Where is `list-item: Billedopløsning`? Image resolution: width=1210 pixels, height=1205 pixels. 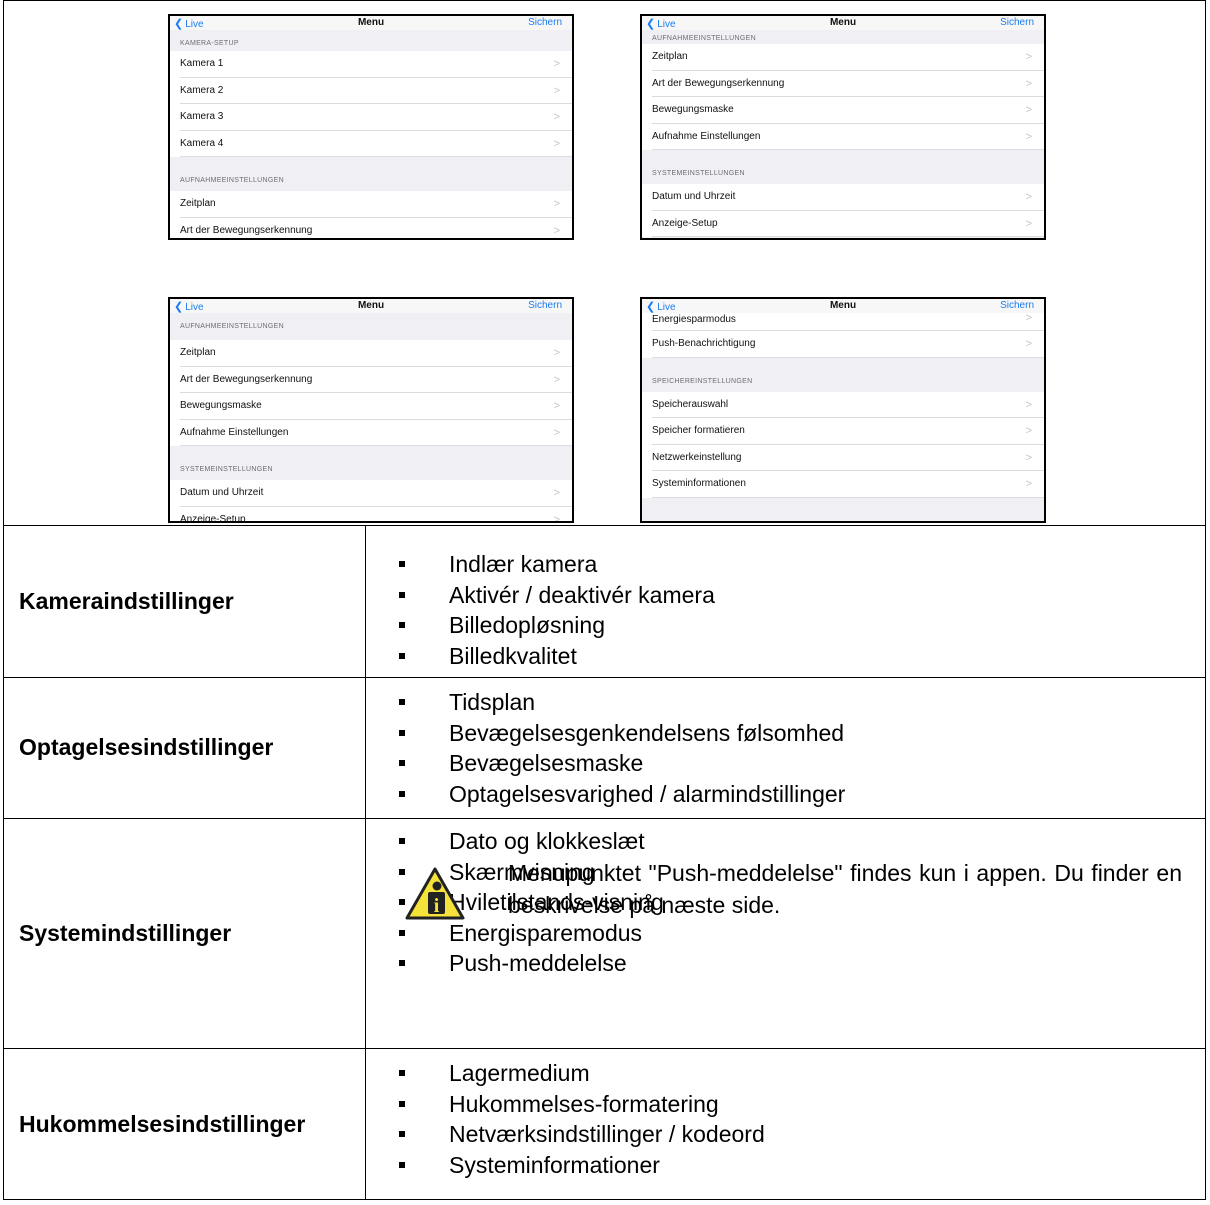
list-item: Billedopløsning is located at coordinates (545, 625).